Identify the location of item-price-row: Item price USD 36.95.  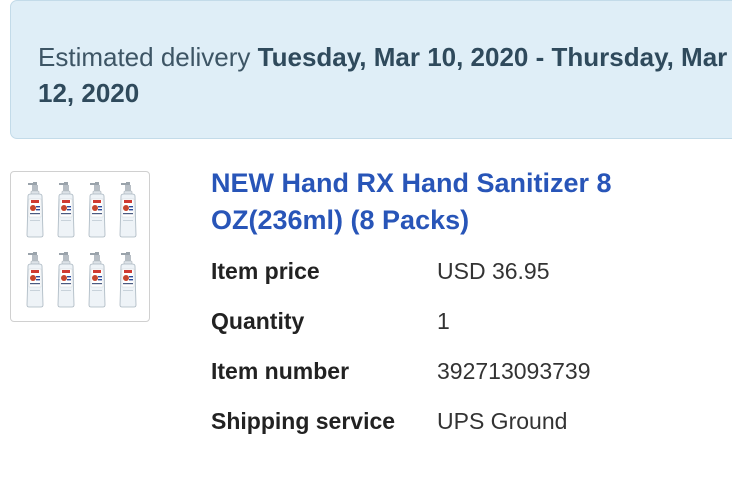
(461, 273).